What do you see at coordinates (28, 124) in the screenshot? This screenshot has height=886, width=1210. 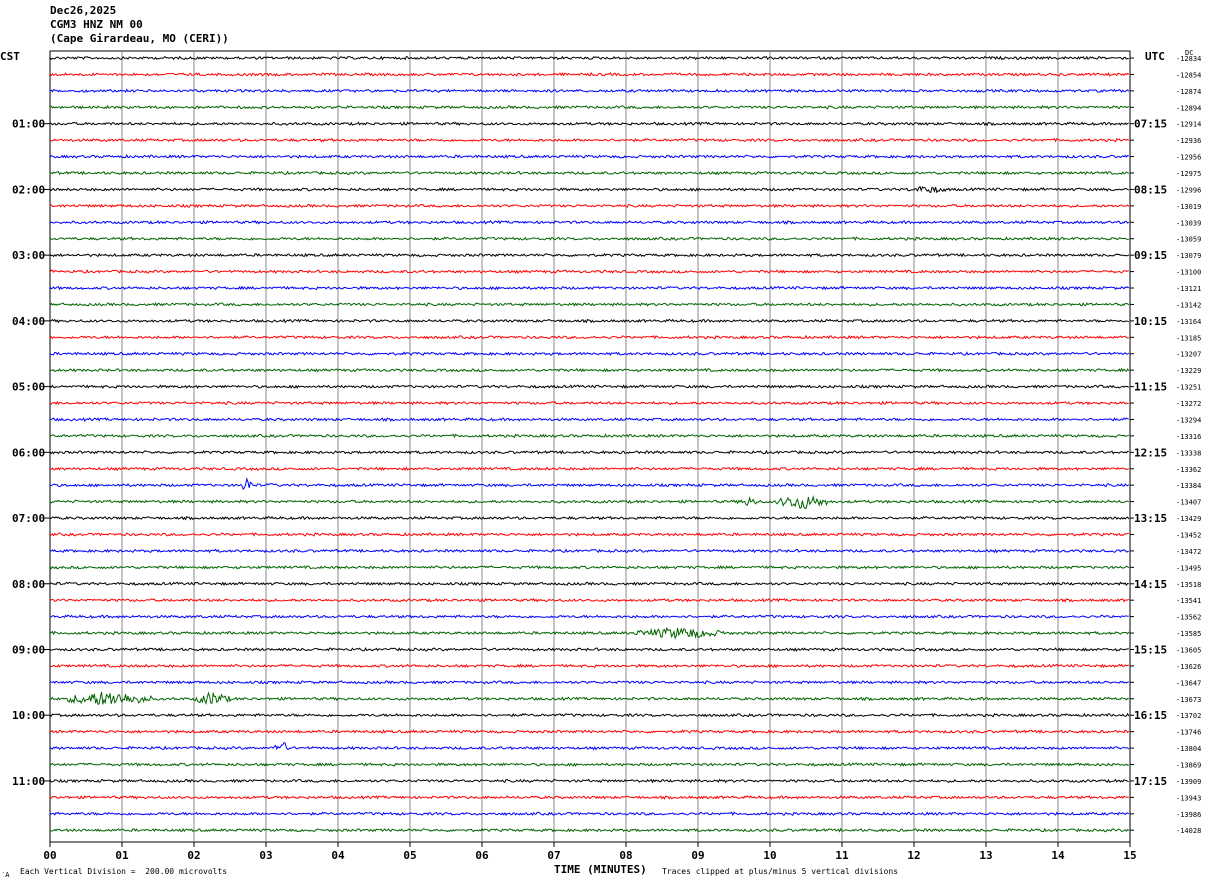 I see `left-hour-label: 01:00` at bounding box center [28, 124].